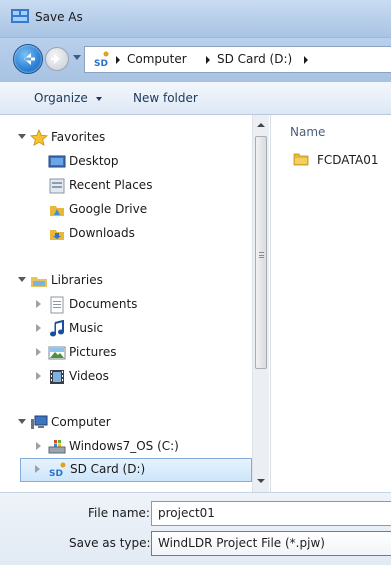 The width and height of the screenshot is (391, 565). I want to click on command-toolbar: Organize New folder, so click(195, 98).